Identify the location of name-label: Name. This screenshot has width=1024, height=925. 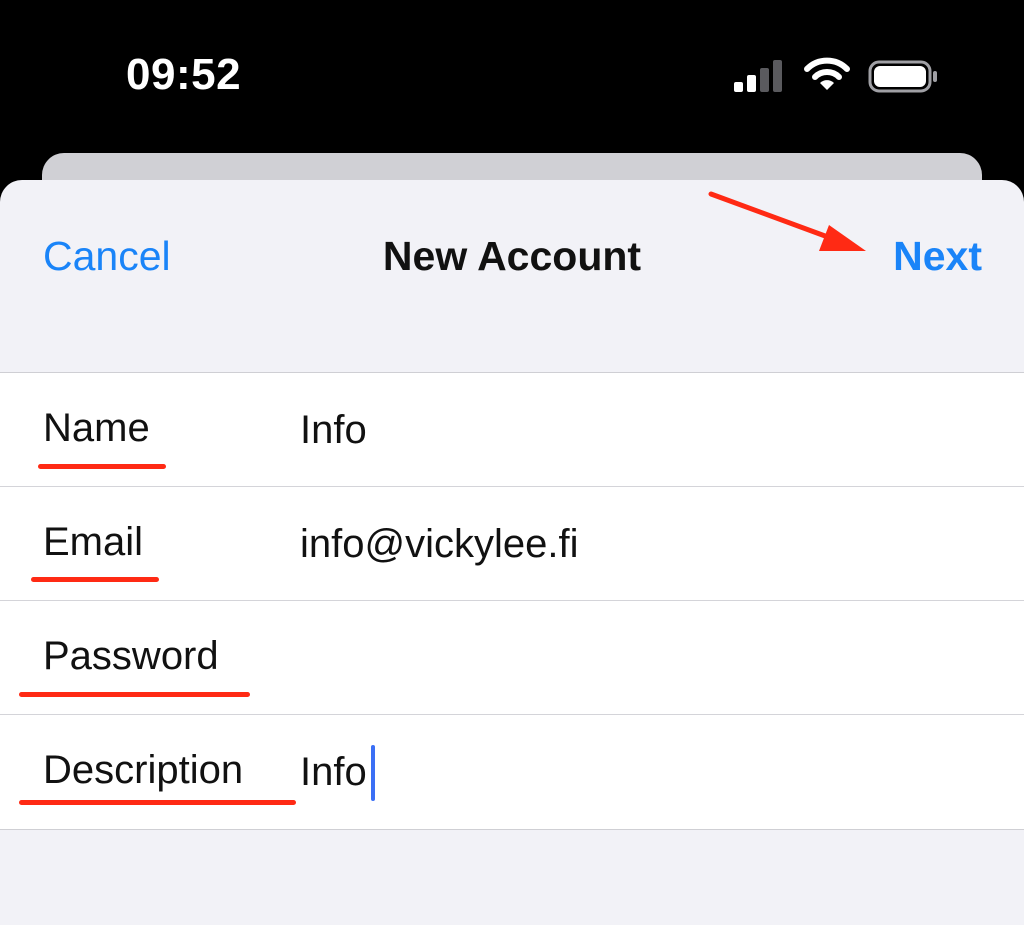
(96, 428).